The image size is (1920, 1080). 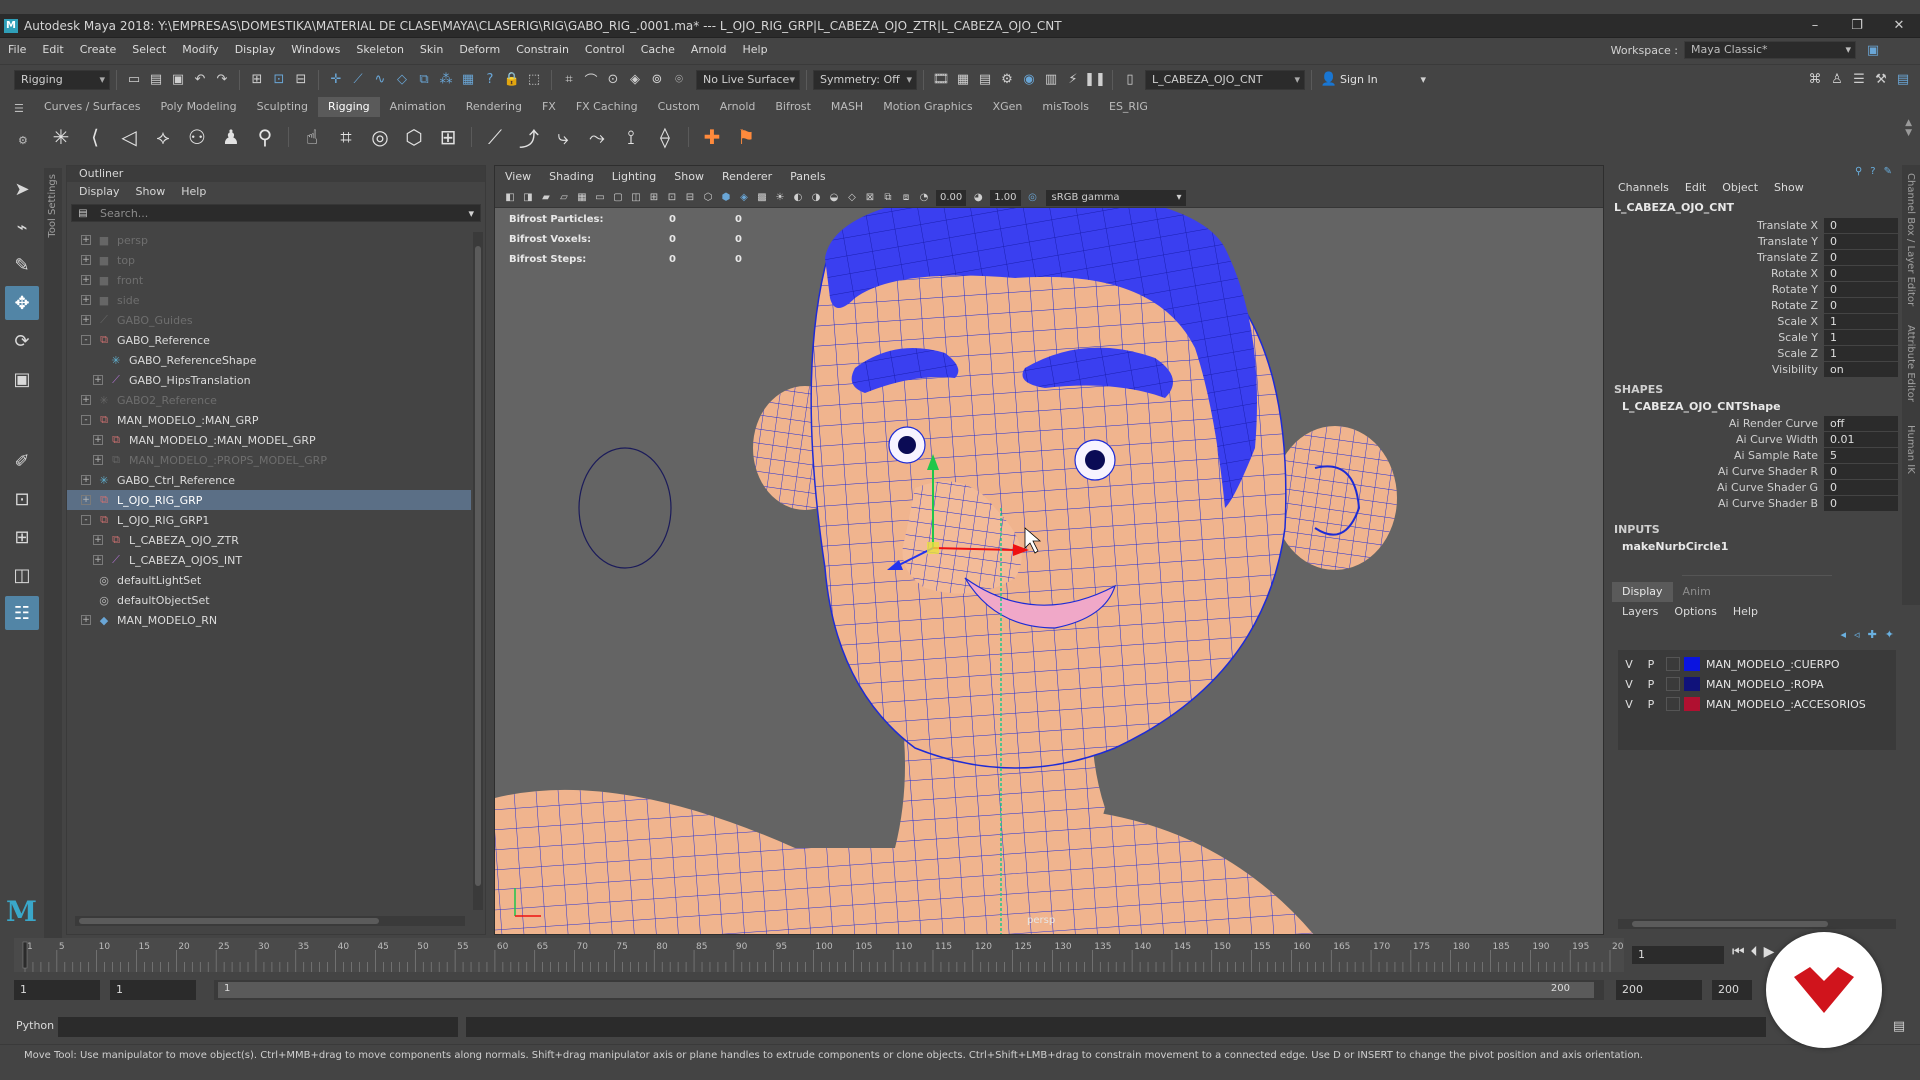 I want to click on outliner-item-man-modelo-man-grp: - ⧉ MAN_MODELO_:MAN_GRP, so click(x=269, y=420).